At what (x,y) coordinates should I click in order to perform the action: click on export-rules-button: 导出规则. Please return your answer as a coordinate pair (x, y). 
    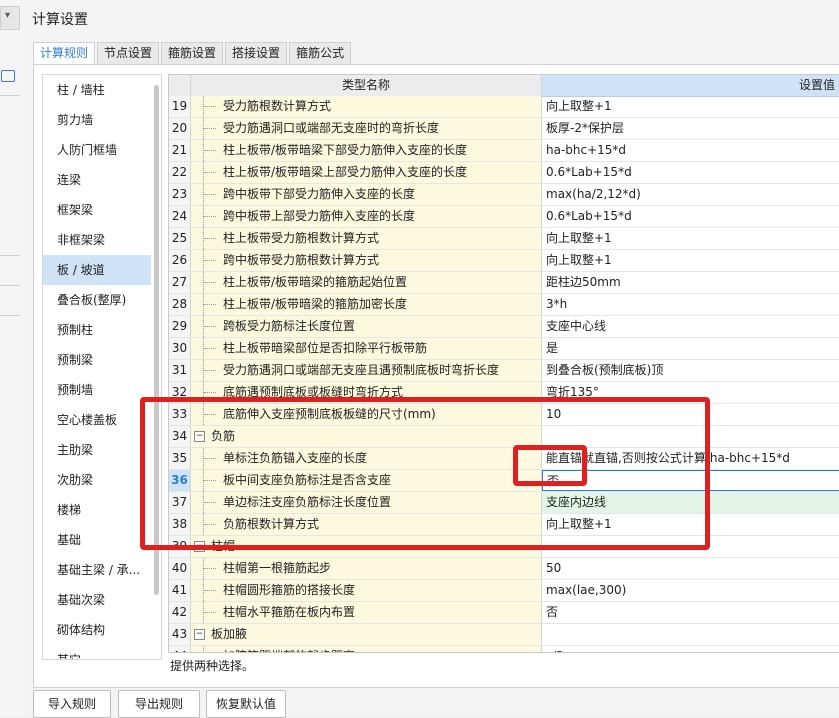
    Looking at the image, I should click on (159, 704).